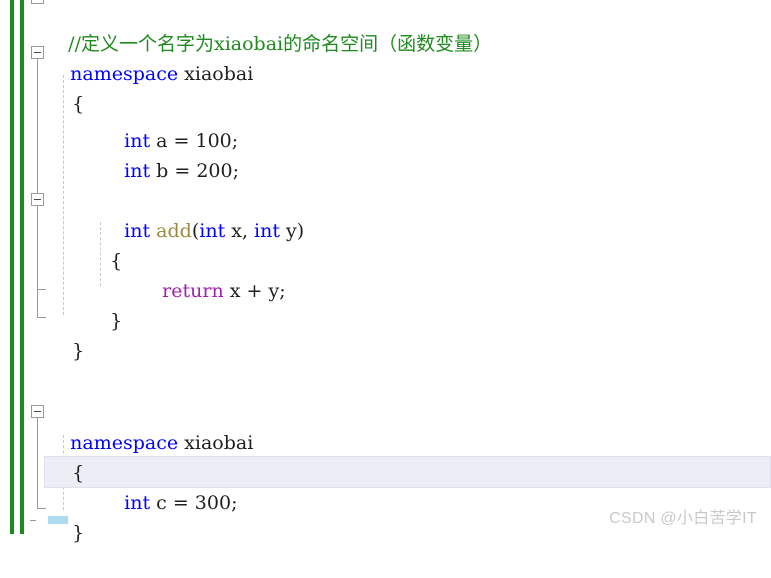 The image size is (771, 578). I want to click on code-line-comment: //定义一个名字为xiaobai的命名空间（函数变量）, so click(268, 27).